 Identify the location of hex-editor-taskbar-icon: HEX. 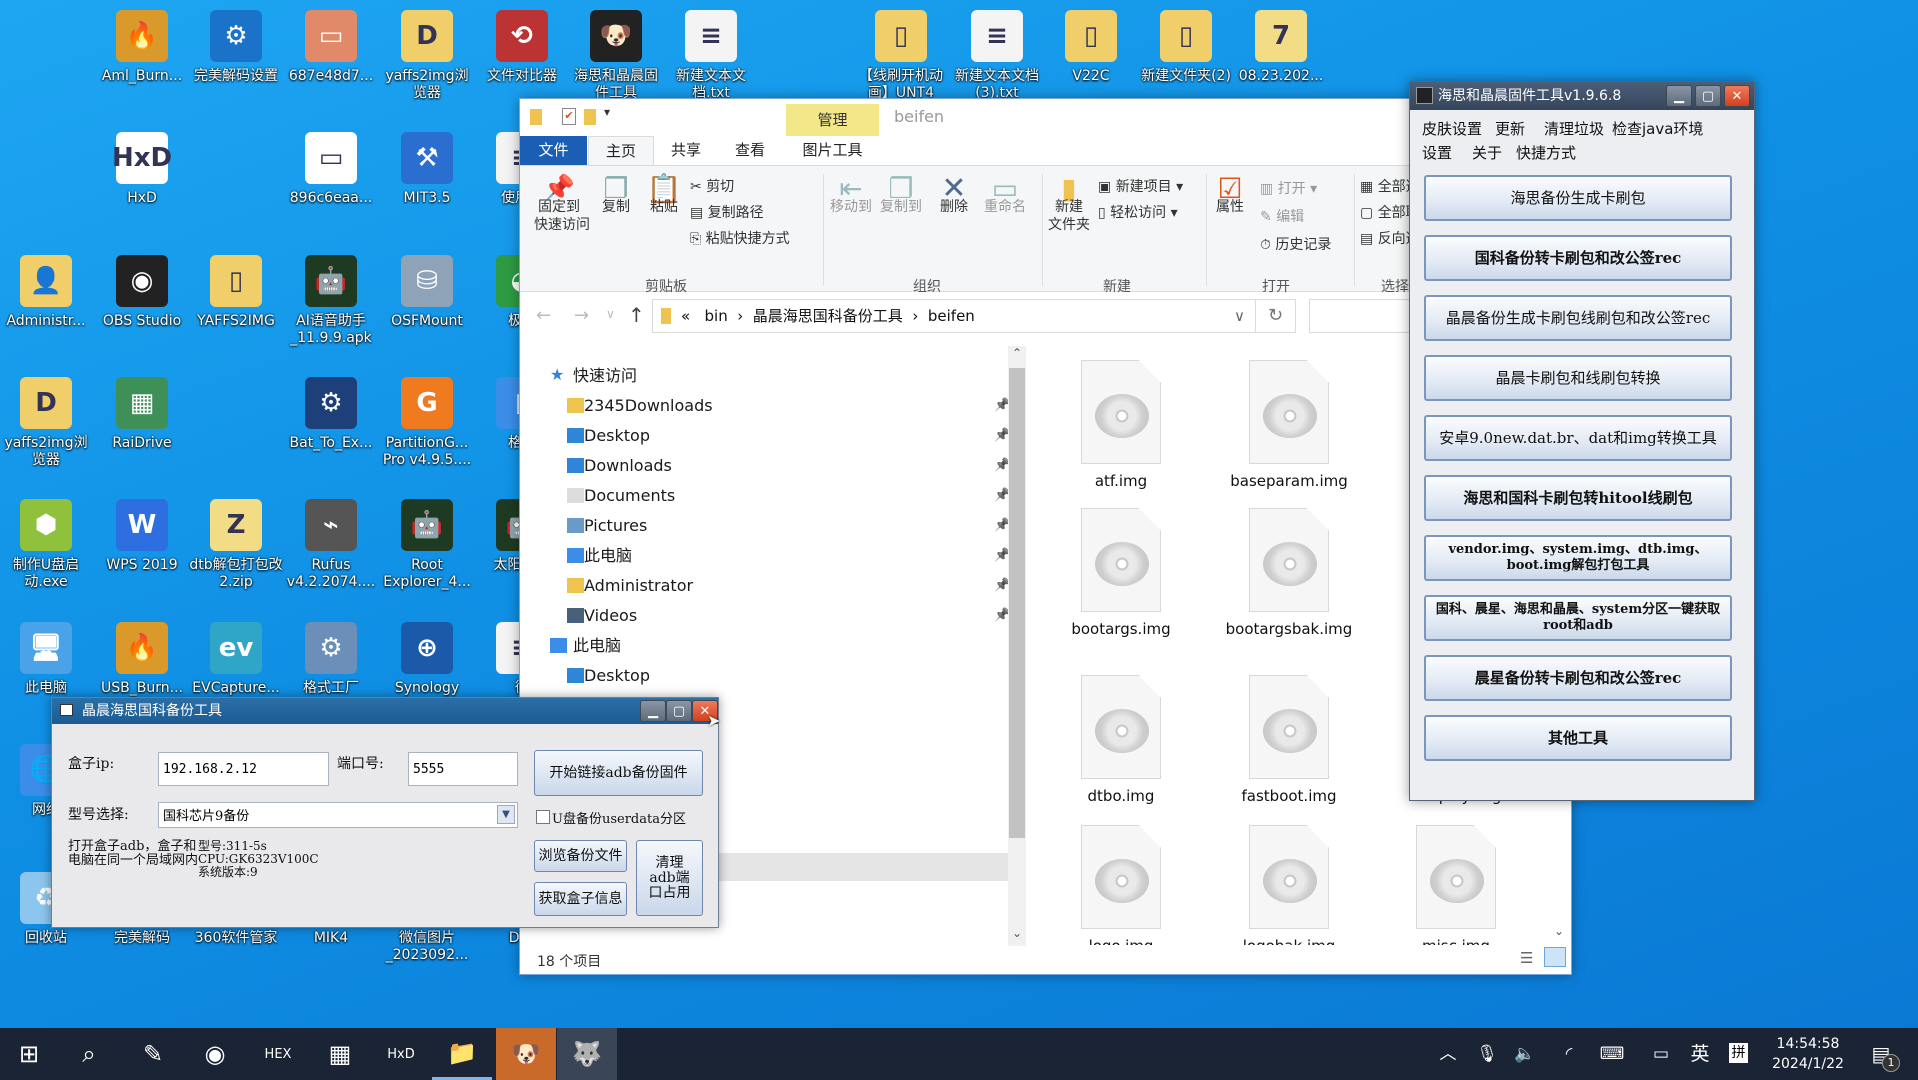
(278, 1054).